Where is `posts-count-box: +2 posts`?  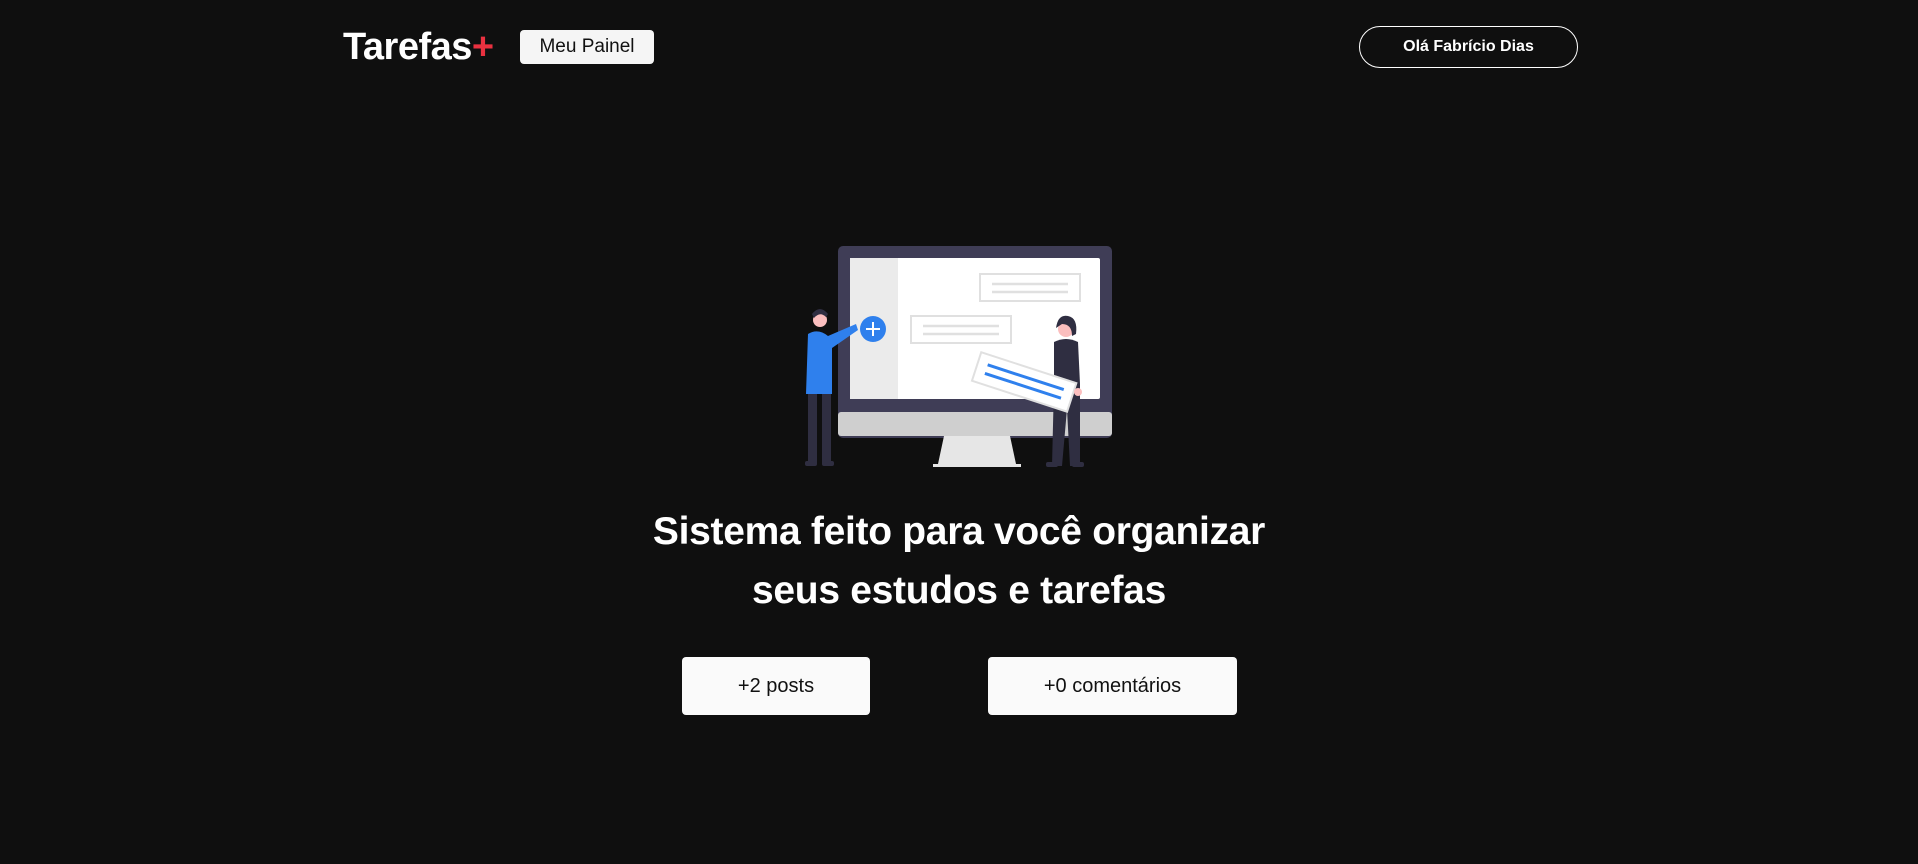
posts-count-box: +2 posts is located at coordinates (776, 686).